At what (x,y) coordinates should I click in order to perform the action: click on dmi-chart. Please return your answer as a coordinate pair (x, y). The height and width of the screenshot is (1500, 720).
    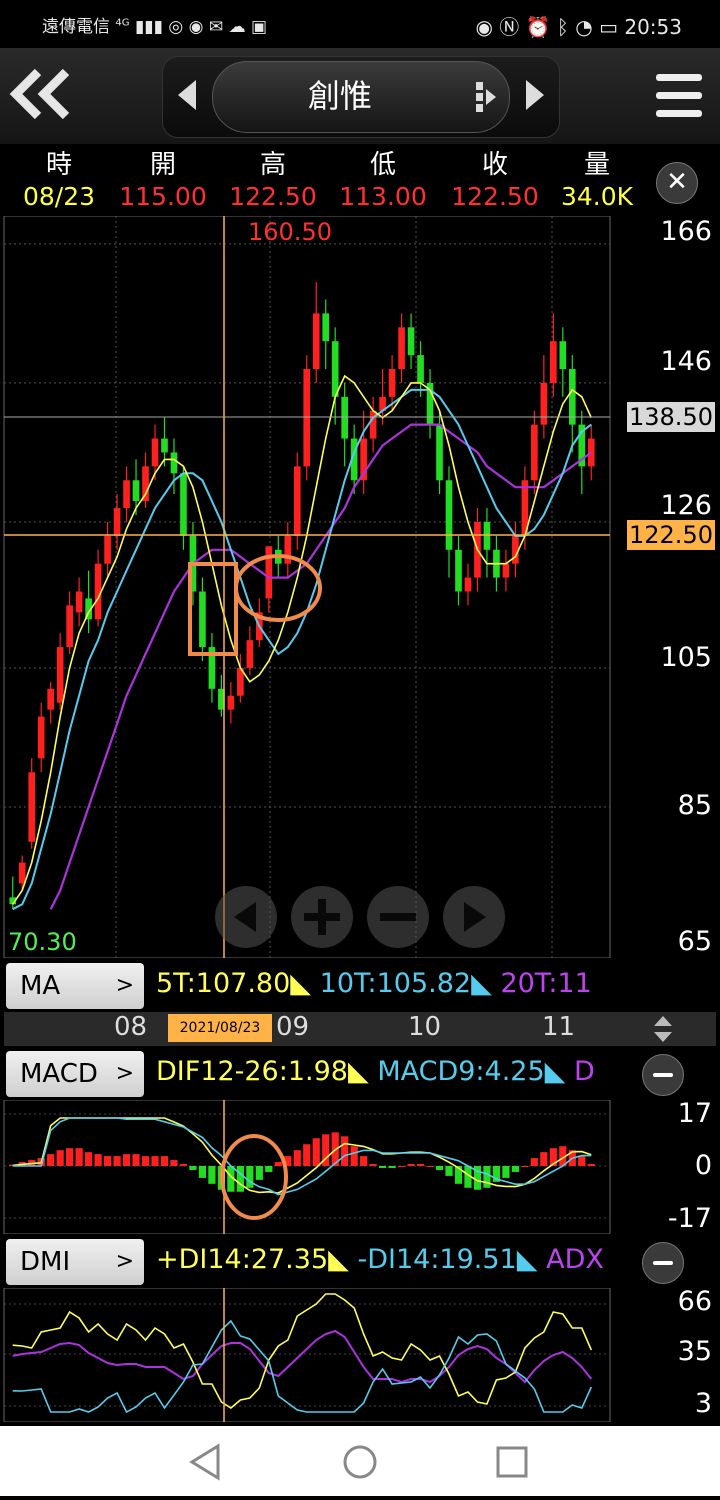
    Looking at the image, I should click on (360, 1355).